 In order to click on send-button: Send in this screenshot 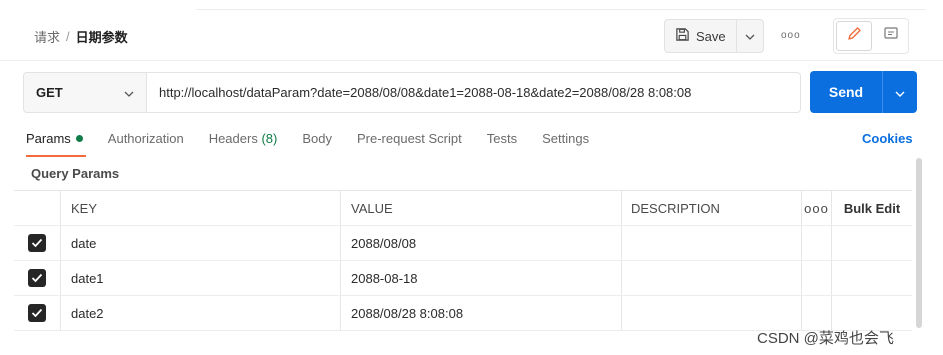, I will do `click(846, 92)`.